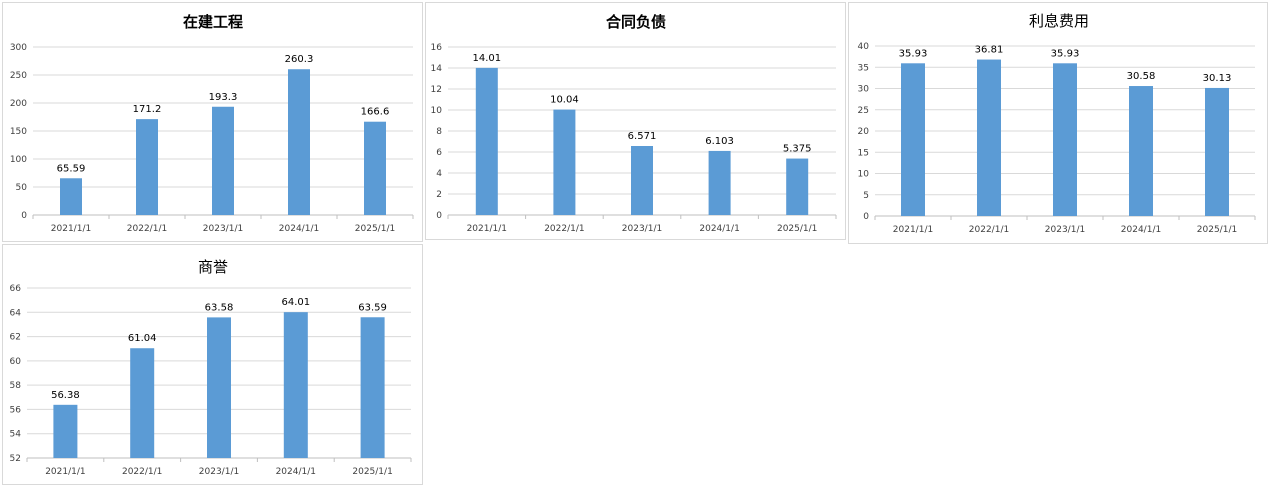 Image resolution: width=1272 pixels, height=487 pixels. Describe the element at coordinates (71, 168) in the screenshot. I see `data-label: 65.59` at that location.